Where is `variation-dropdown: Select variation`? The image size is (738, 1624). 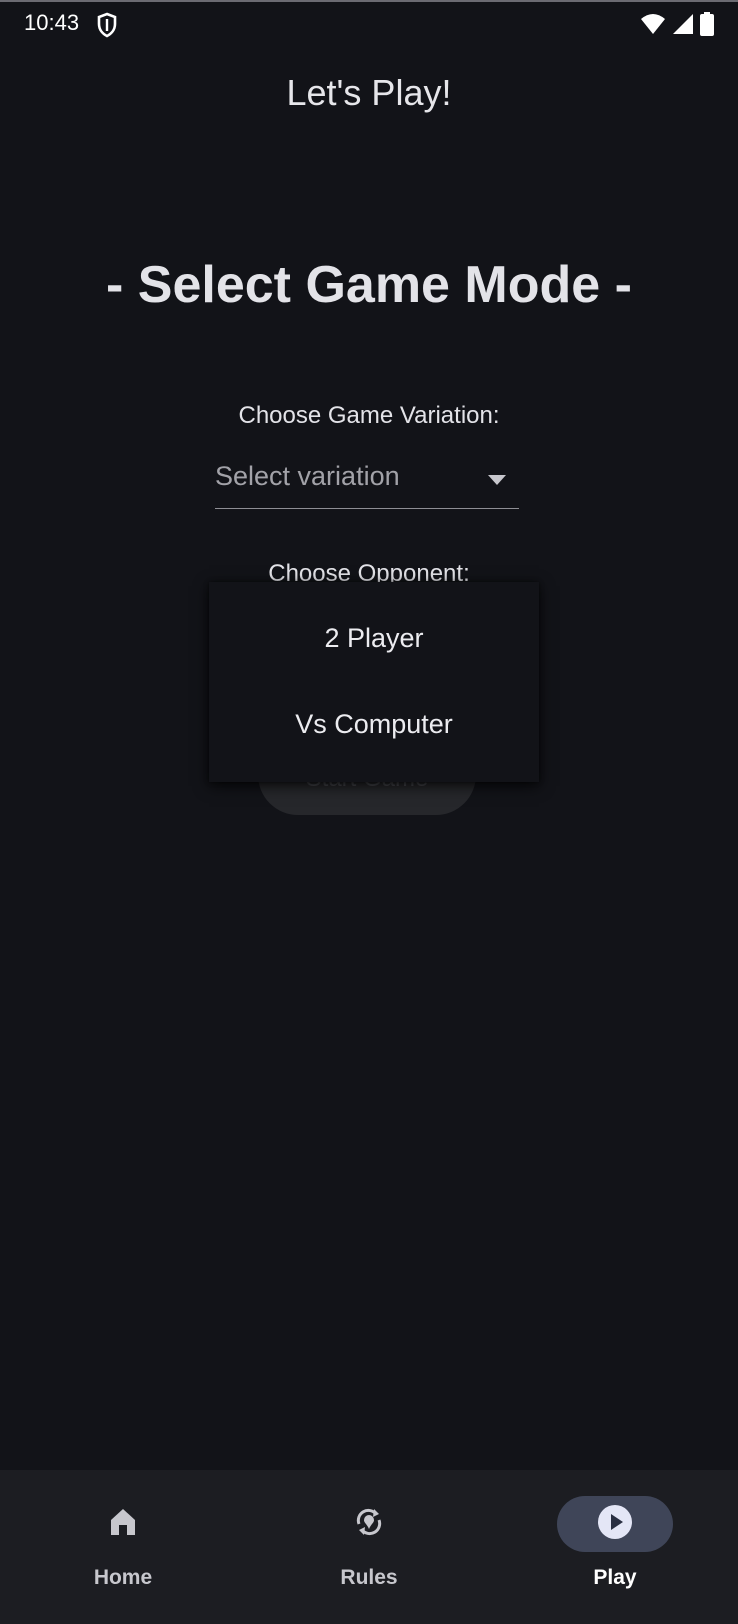 variation-dropdown: Select variation is located at coordinates (367, 482).